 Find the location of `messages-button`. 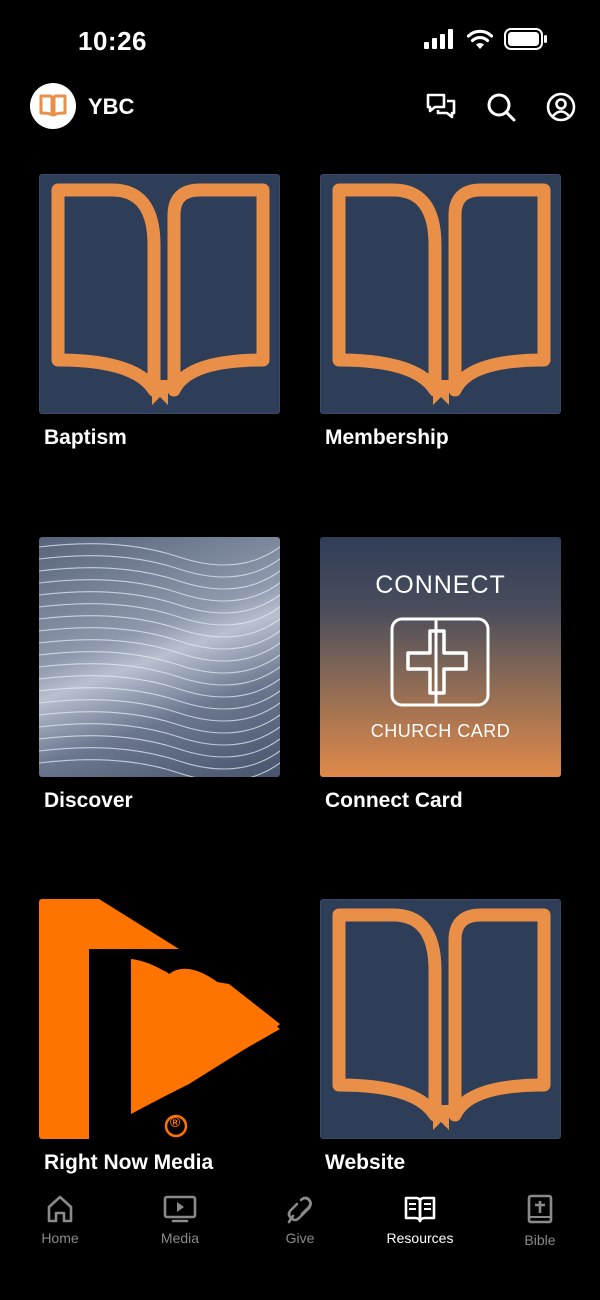

messages-button is located at coordinates (441, 107).